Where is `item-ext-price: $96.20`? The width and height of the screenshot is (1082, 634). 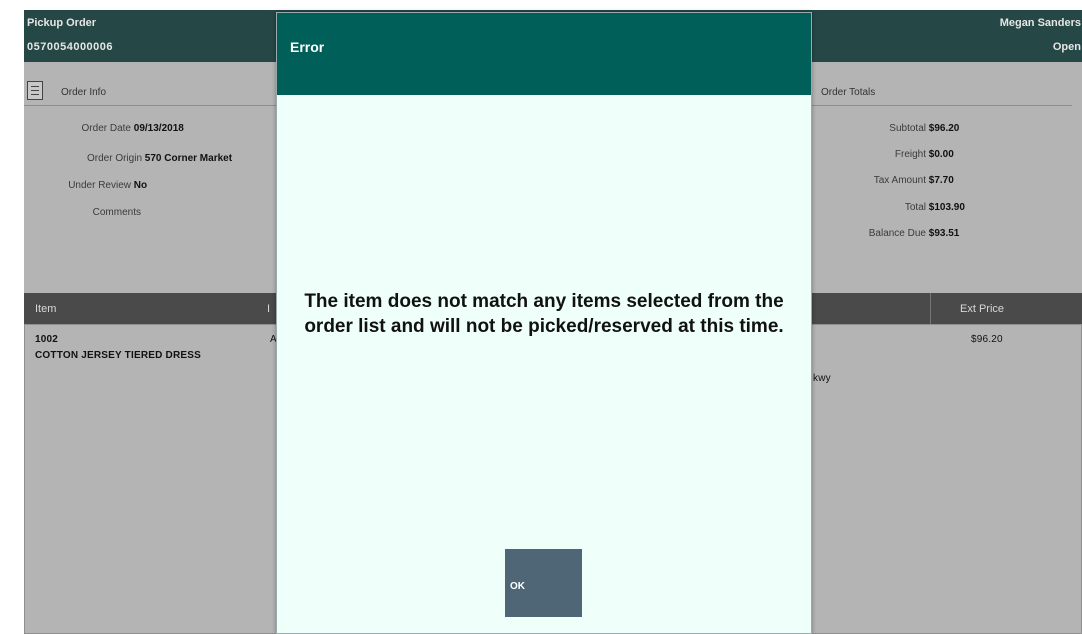
item-ext-price: $96.20 is located at coordinates (987, 339).